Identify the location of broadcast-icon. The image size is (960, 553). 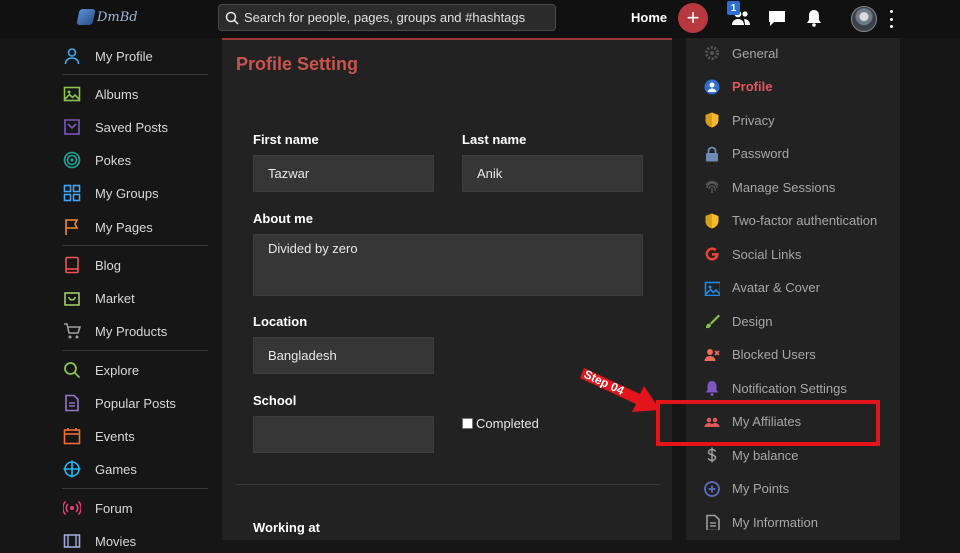
(72, 508).